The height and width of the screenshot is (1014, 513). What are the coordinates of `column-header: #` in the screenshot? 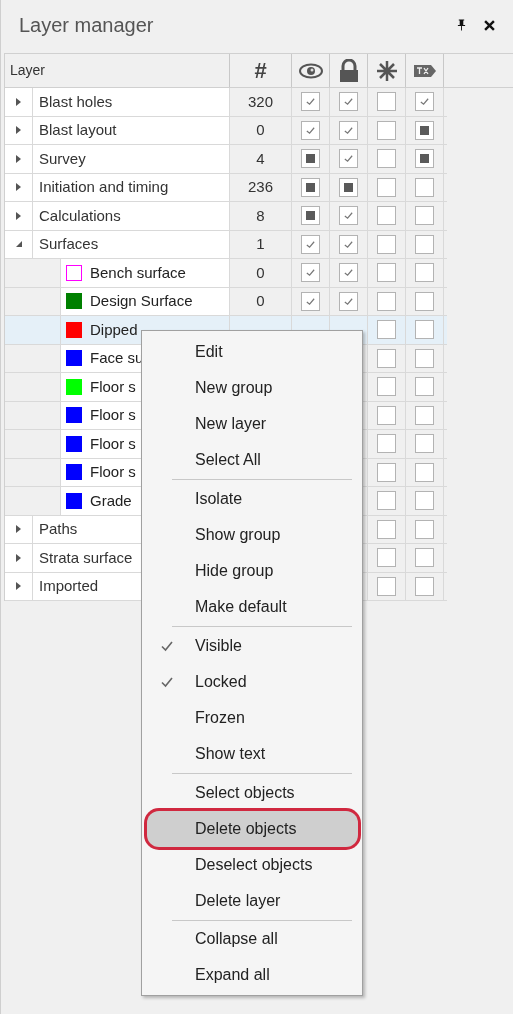 It's located at (261, 70).